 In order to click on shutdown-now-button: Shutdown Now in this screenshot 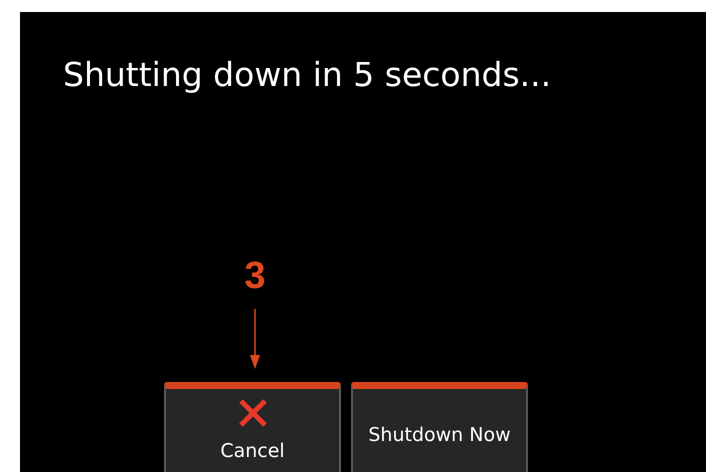, I will do `click(439, 427)`.